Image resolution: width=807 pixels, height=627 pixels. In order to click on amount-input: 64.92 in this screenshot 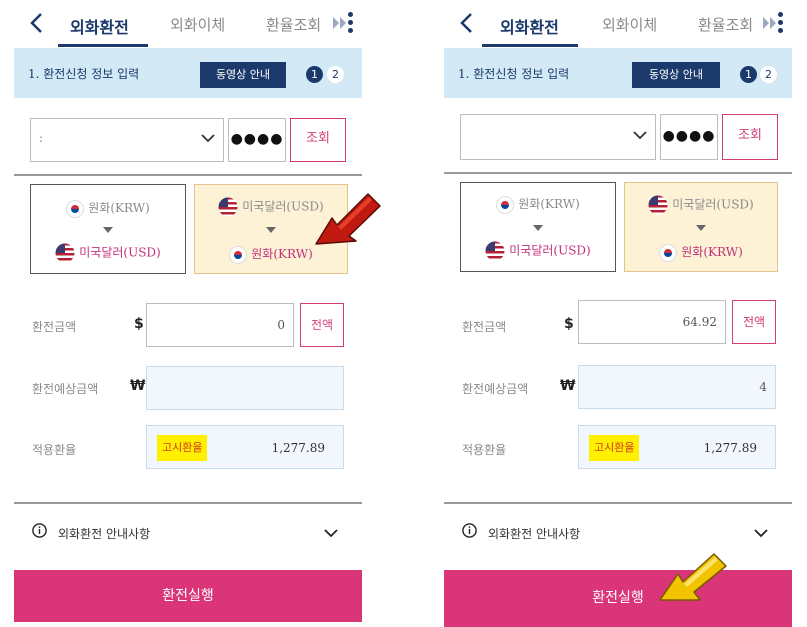, I will do `click(652, 322)`.